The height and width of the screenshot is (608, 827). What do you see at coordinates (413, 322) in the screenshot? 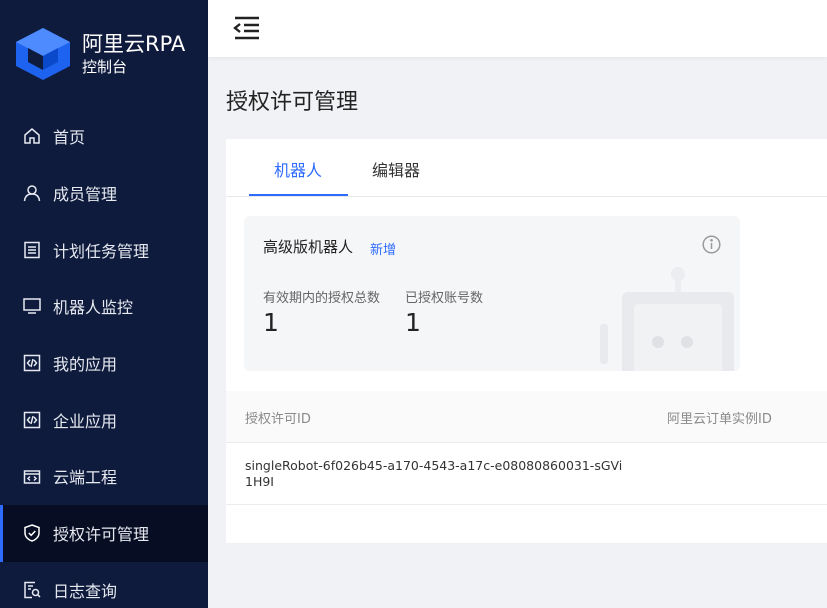
I see `stat-value-authorized-accounts: 1` at bounding box center [413, 322].